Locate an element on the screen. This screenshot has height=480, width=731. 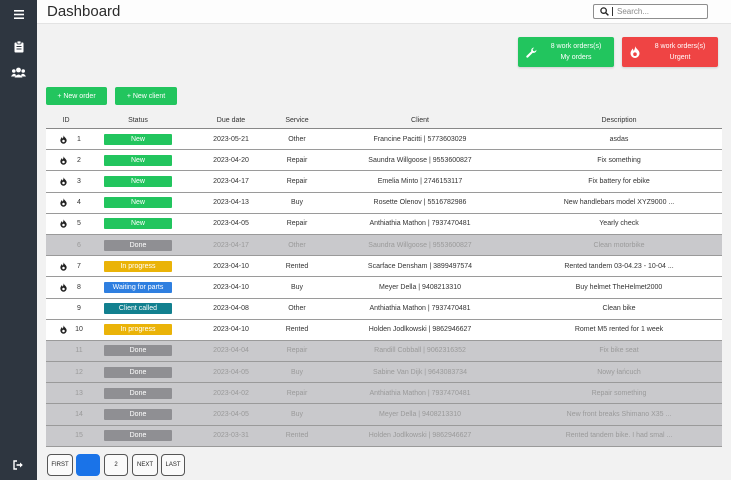
sidebar-item-orders is located at coordinates (18, 47).